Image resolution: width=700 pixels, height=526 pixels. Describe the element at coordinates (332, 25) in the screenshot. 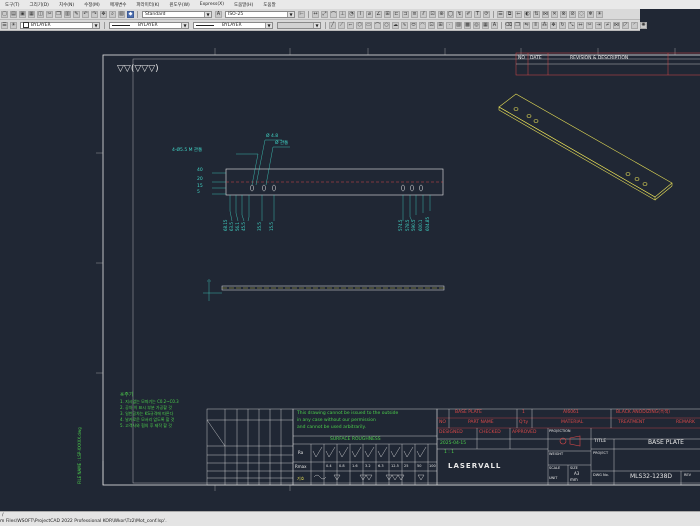

I see `line-icon: ╱` at that location.